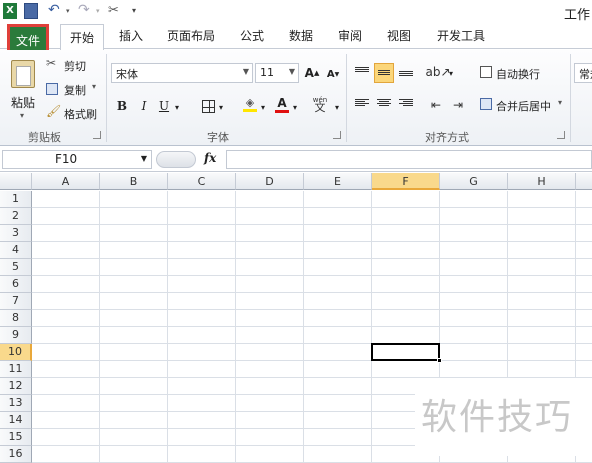  I want to click on tab-review: 审阅, so click(350, 35).